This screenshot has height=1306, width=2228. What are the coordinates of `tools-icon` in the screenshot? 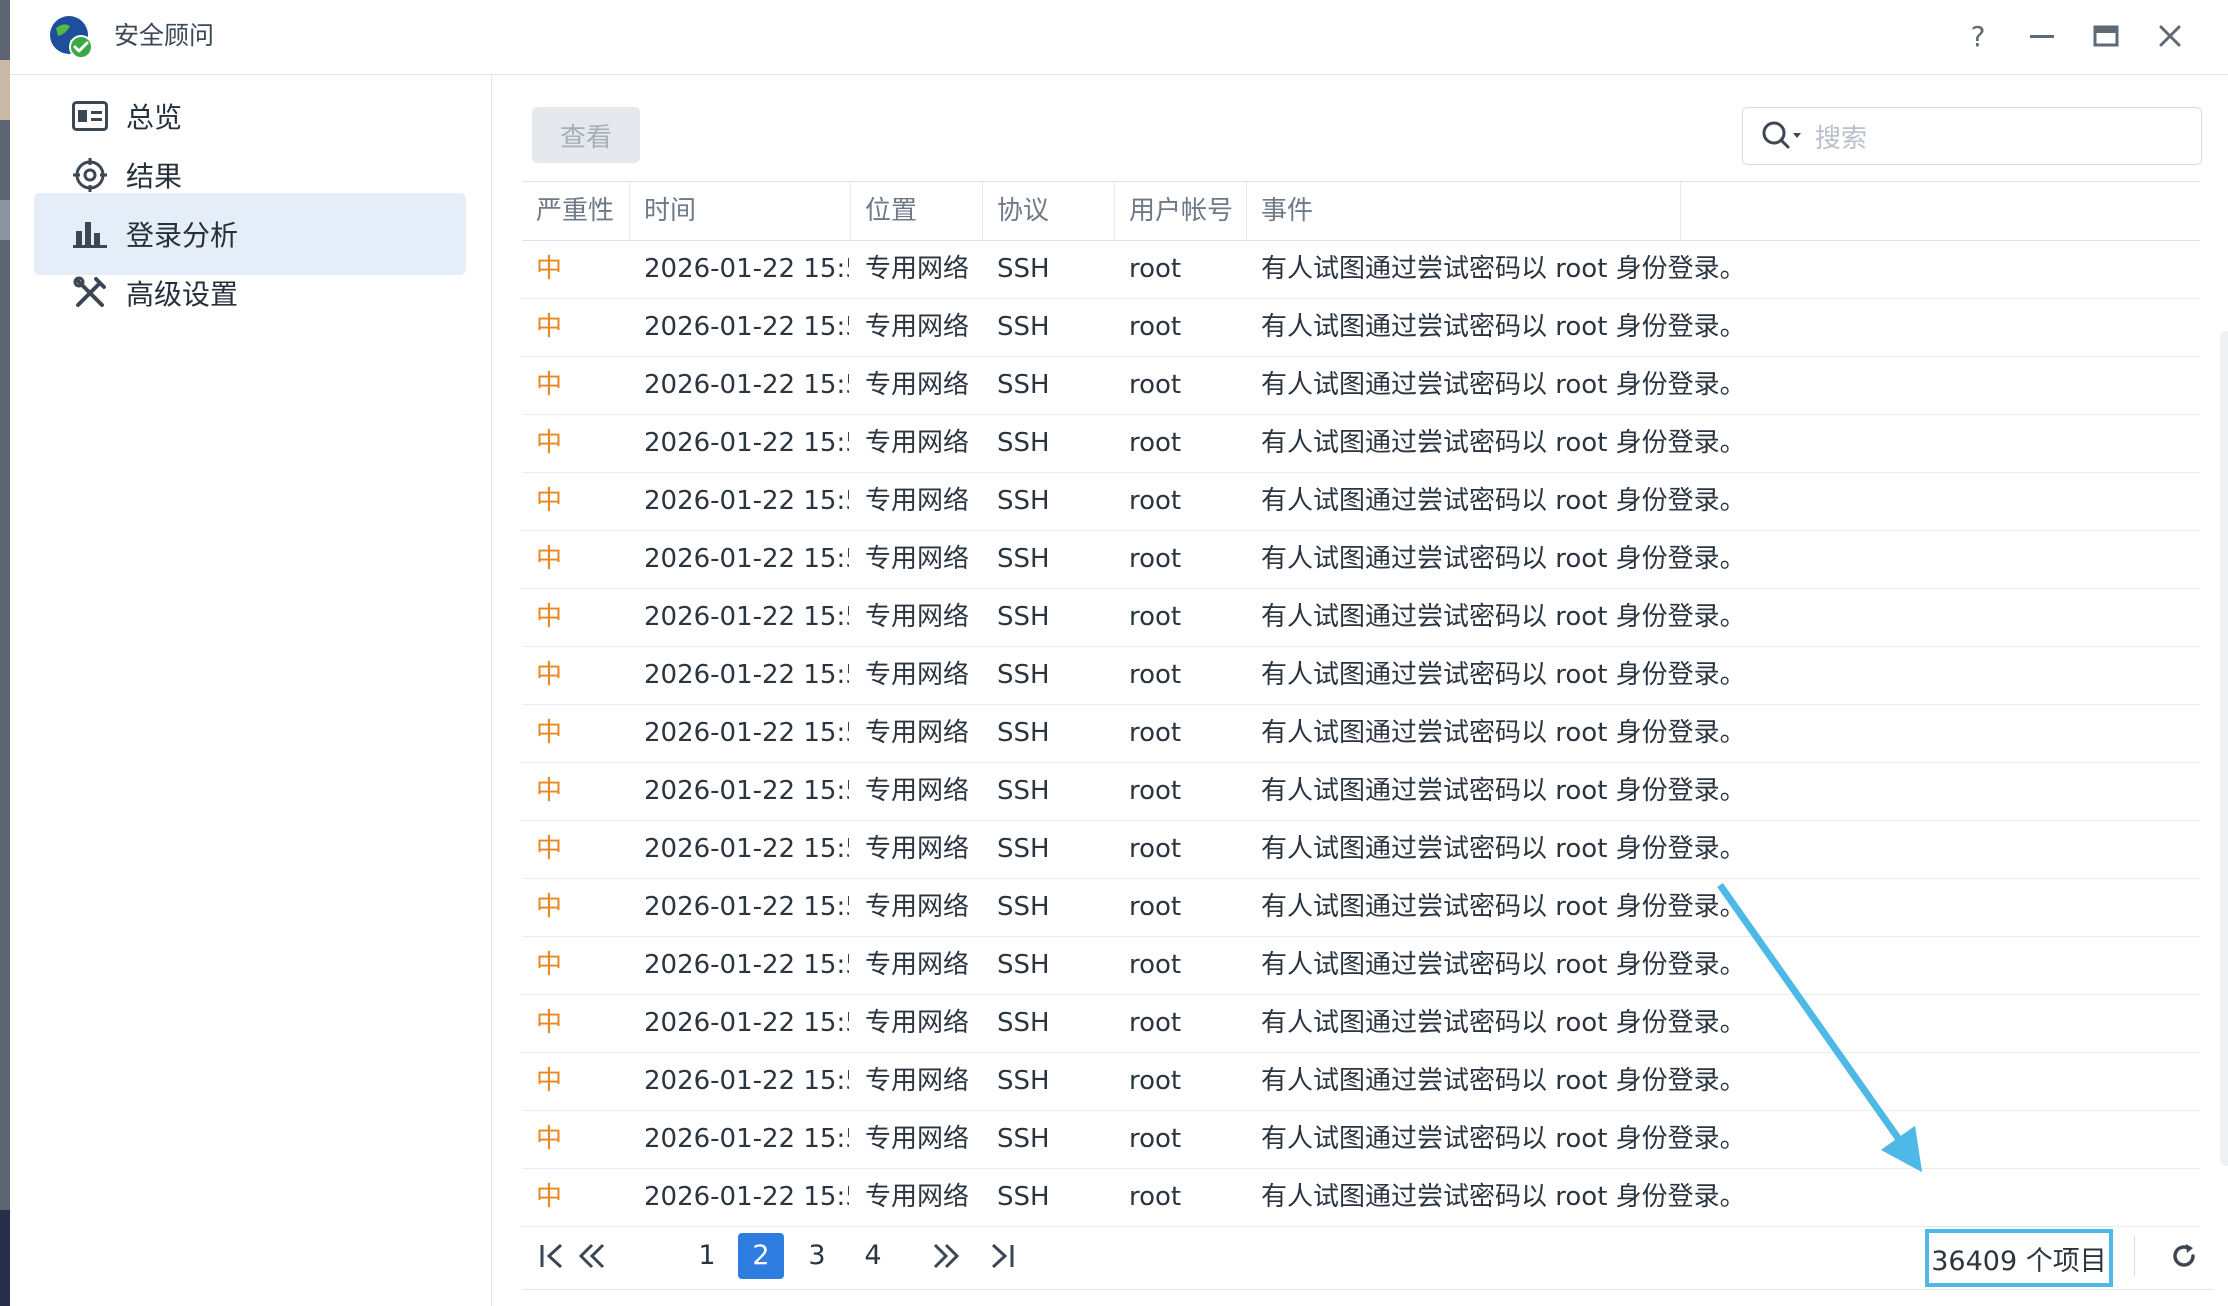 It's located at (90, 293).